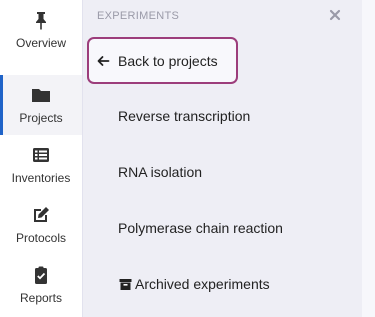  What do you see at coordinates (40, 43) in the screenshot?
I see `nav-item-label: Overview` at bounding box center [40, 43].